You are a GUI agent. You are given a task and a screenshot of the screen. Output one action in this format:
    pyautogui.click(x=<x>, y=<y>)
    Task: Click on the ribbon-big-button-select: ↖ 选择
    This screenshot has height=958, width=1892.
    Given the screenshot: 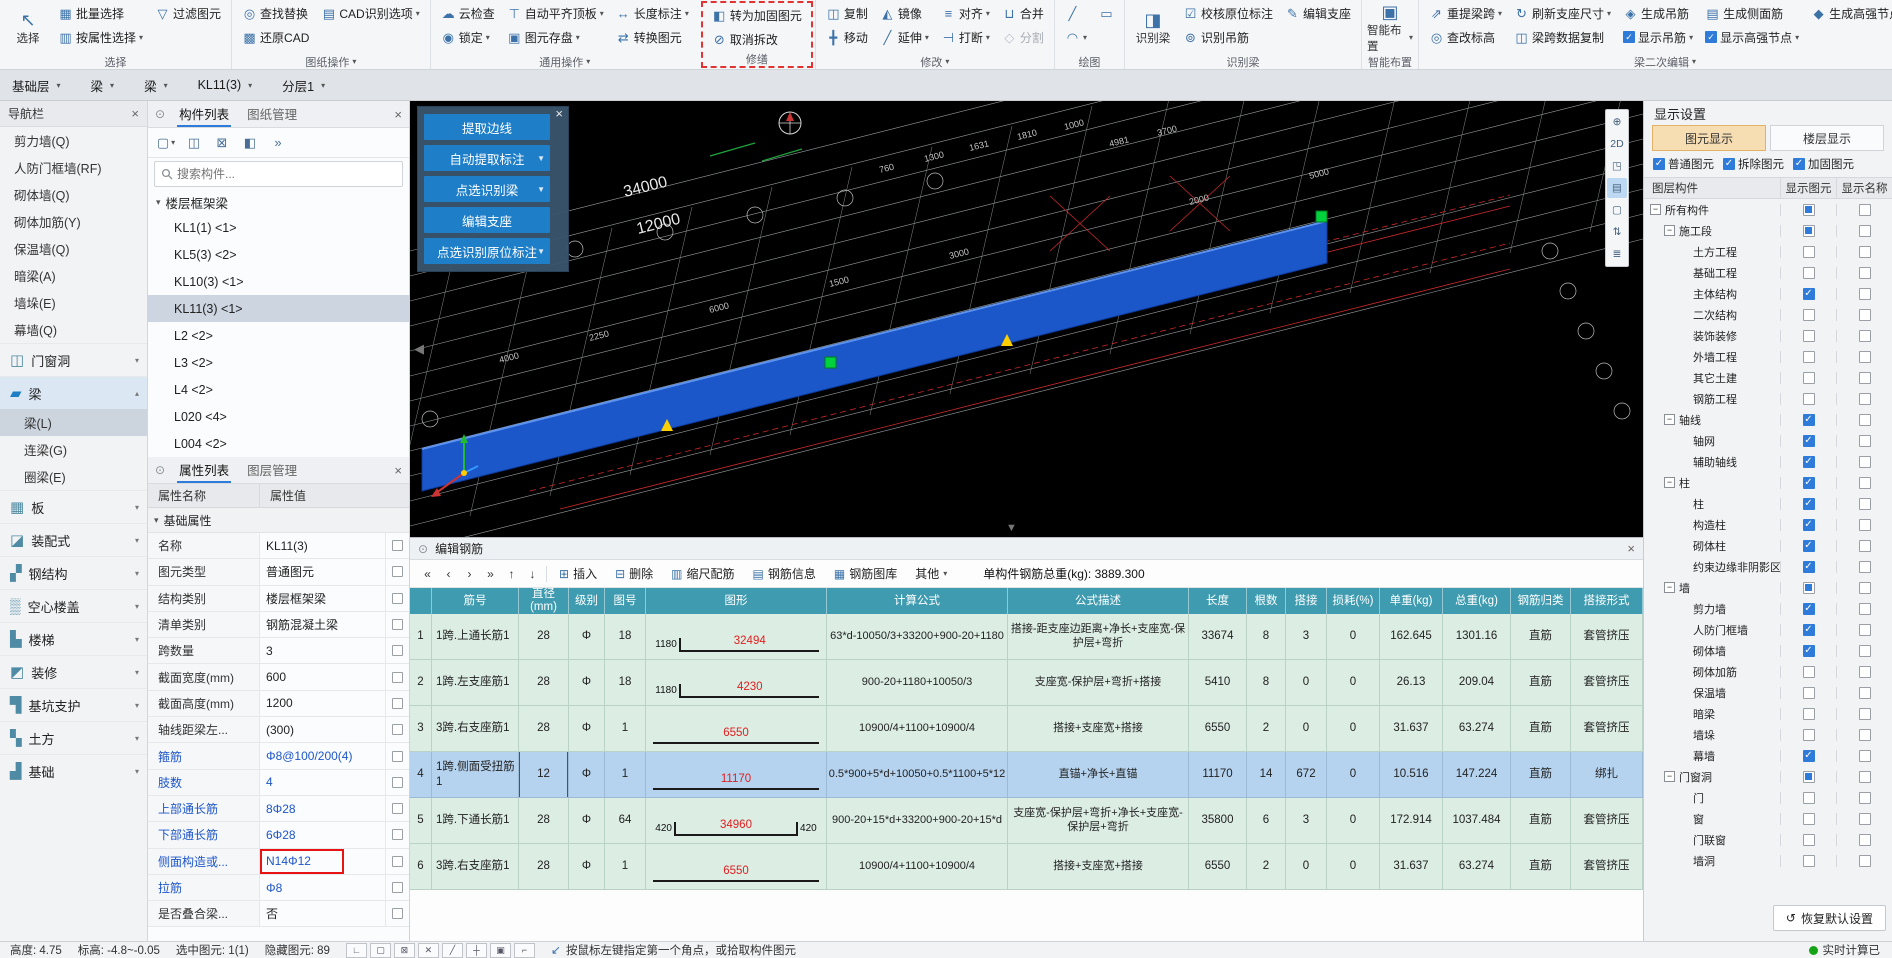 What is the action you would take?
    pyautogui.click(x=28, y=28)
    